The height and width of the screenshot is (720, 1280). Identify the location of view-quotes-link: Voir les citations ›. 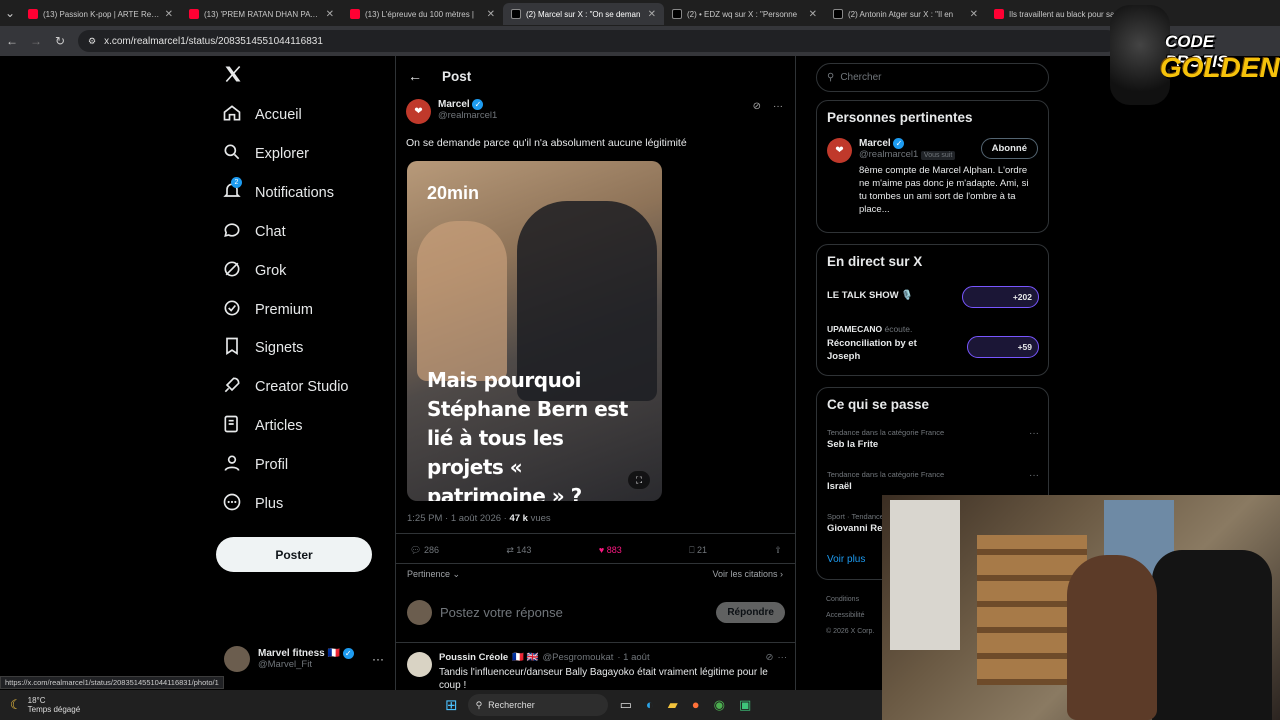
(747, 574).